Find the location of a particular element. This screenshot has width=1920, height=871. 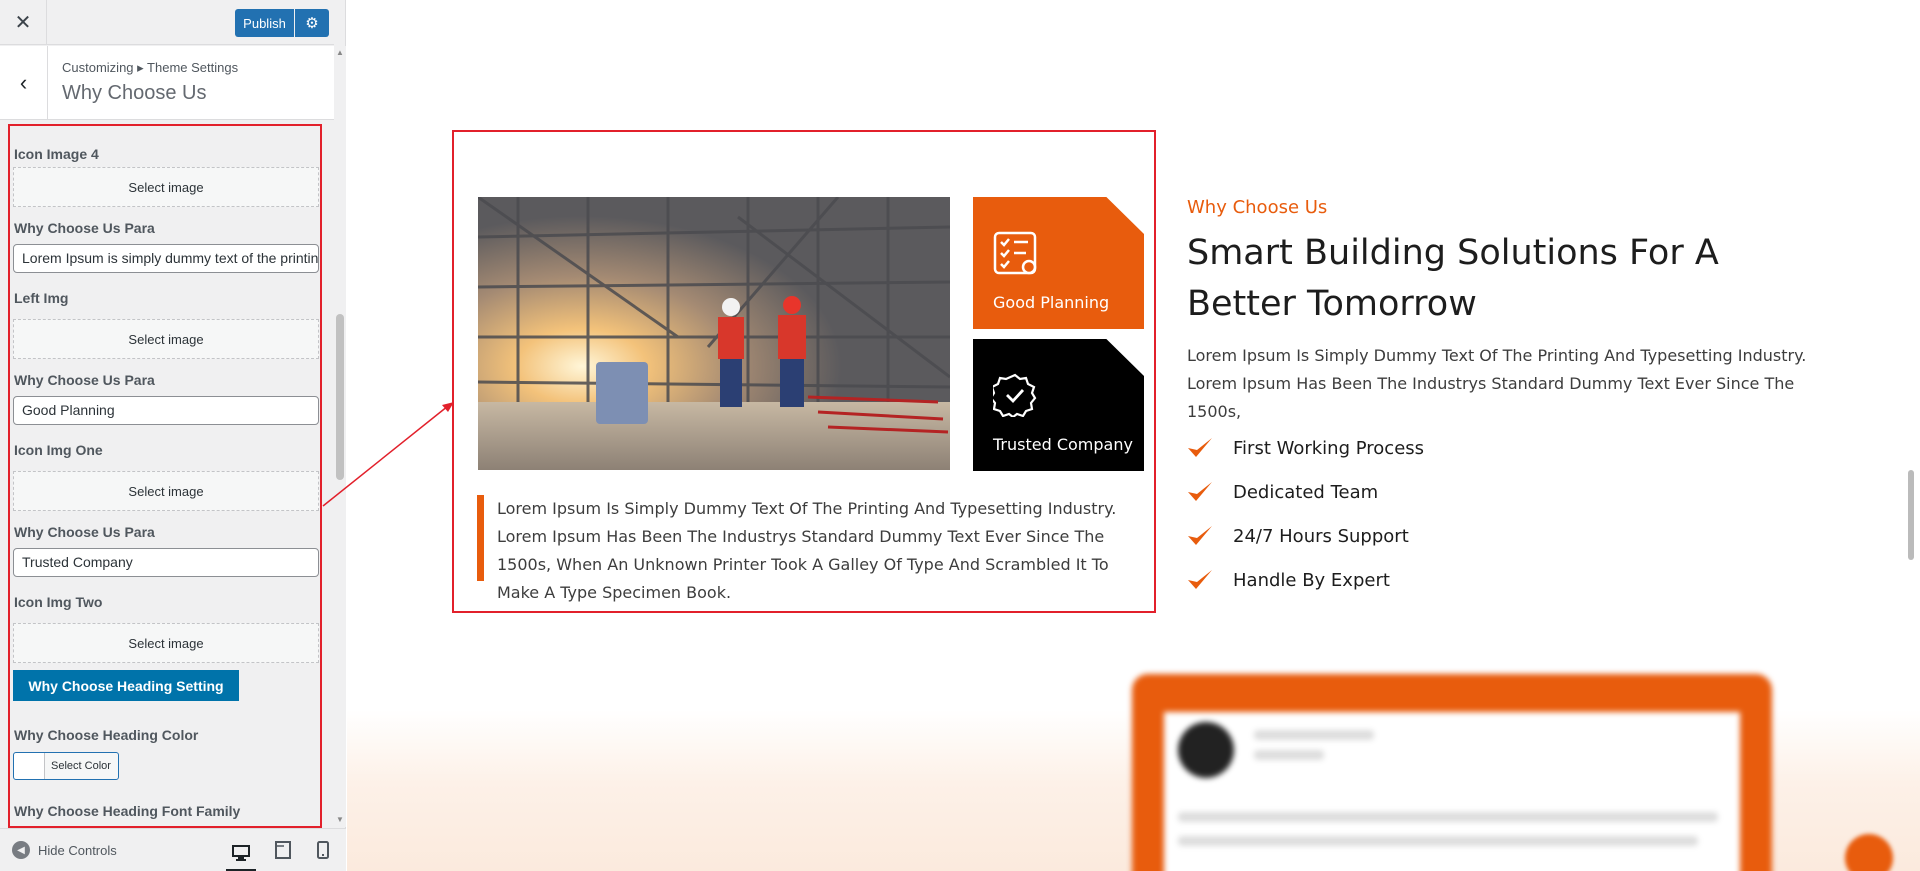

publish-settings-button: ⚙ is located at coordinates (312, 23).